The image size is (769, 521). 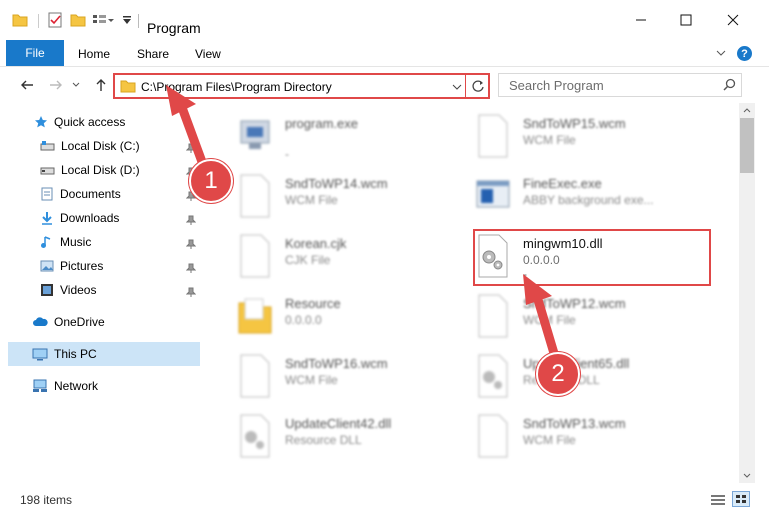 What do you see at coordinates (384, 502) in the screenshot?
I see `status-bar: 198 items` at bounding box center [384, 502].